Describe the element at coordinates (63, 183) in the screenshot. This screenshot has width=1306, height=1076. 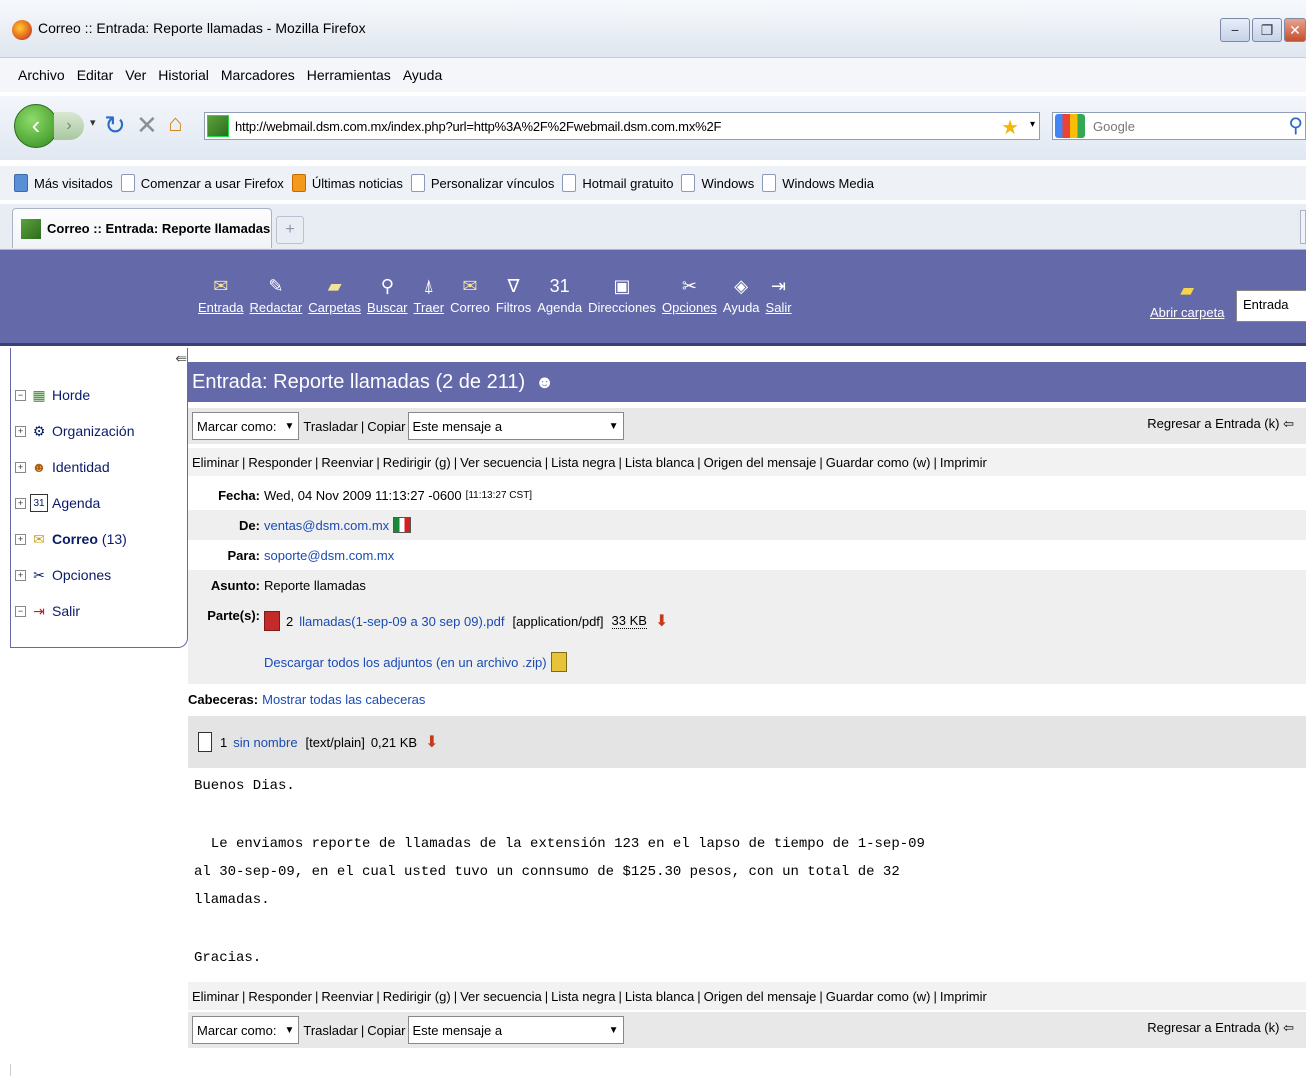
I see `bookmark-mas-visitados: Más visitados` at that location.